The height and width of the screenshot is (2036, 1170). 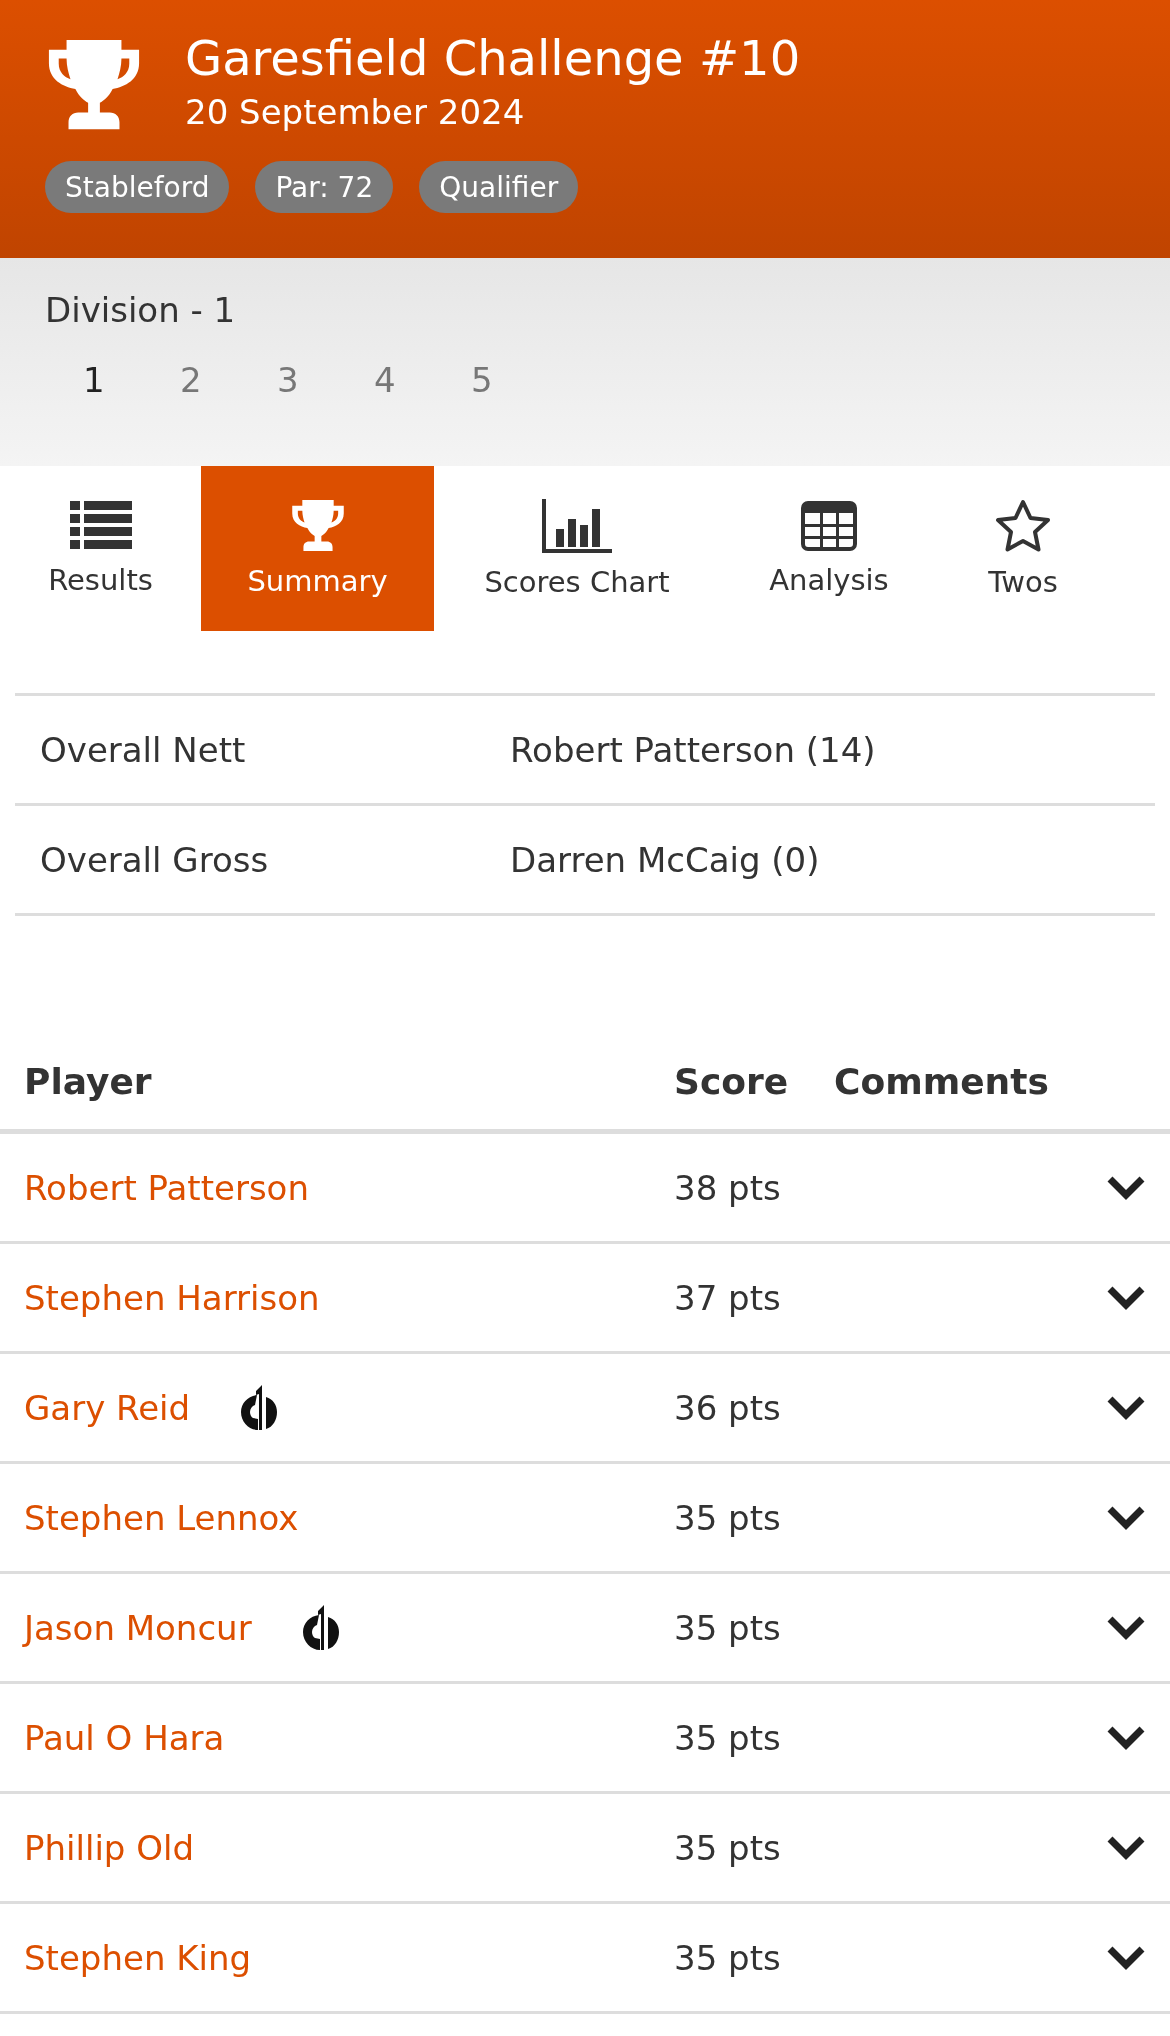 What do you see at coordinates (324, 187) in the screenshot?
I see `event-tag: Par: 72` at bounding box center [324, 187].